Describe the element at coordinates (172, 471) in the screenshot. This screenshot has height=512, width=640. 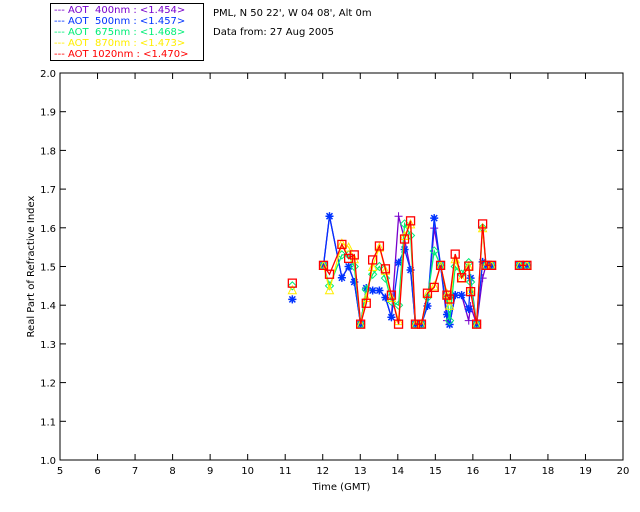
I see `x-tick-label: 8` at that location.